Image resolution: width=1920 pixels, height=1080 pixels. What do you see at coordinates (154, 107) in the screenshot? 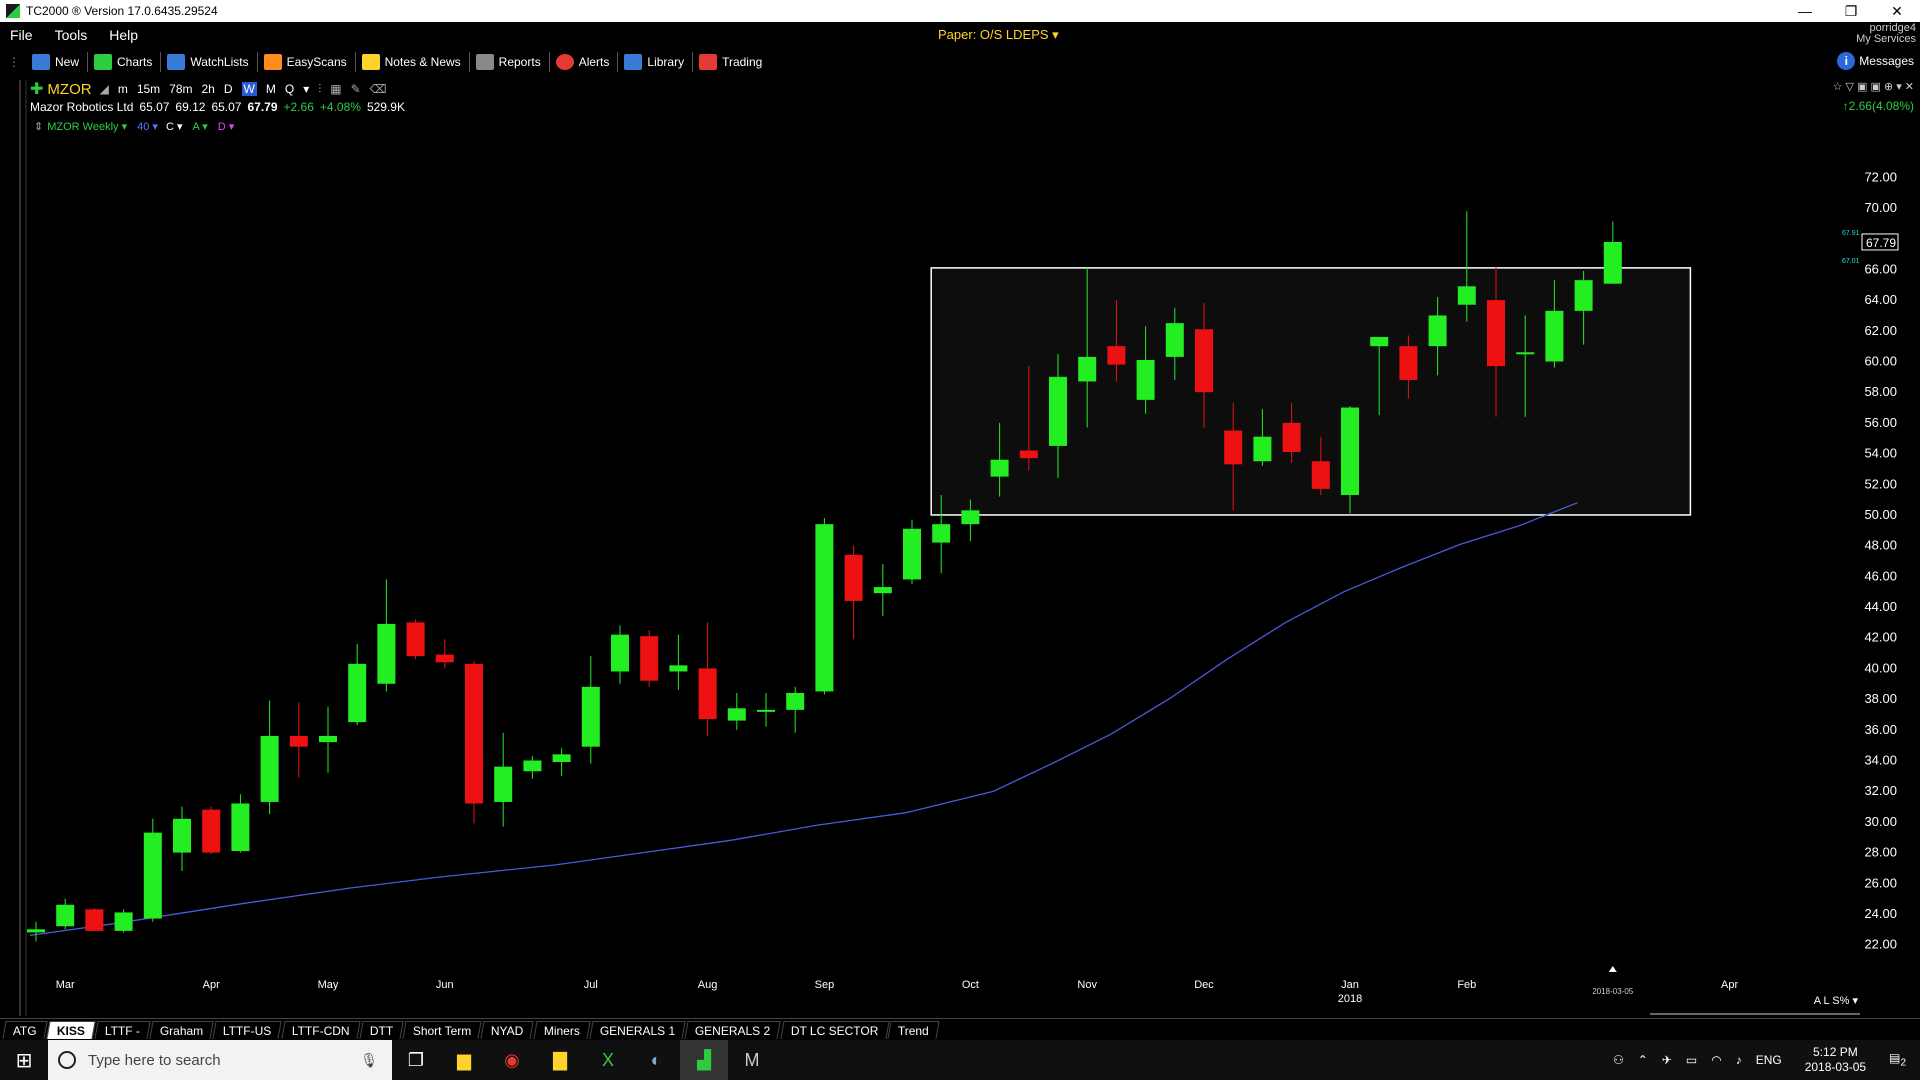
I see `open-price: 65.07` at bounding box center [154, 107].